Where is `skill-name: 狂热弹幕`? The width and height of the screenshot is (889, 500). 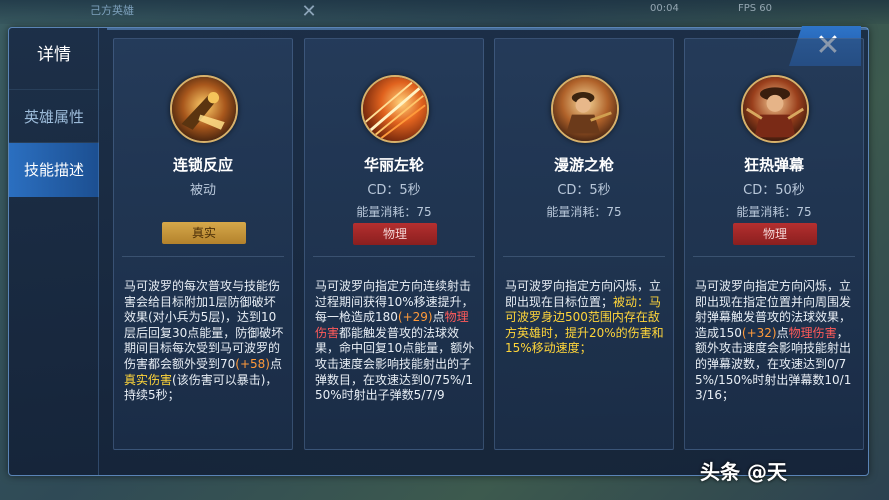 skill-name: 狂热弹幕 is located at coordinates (773, 165).